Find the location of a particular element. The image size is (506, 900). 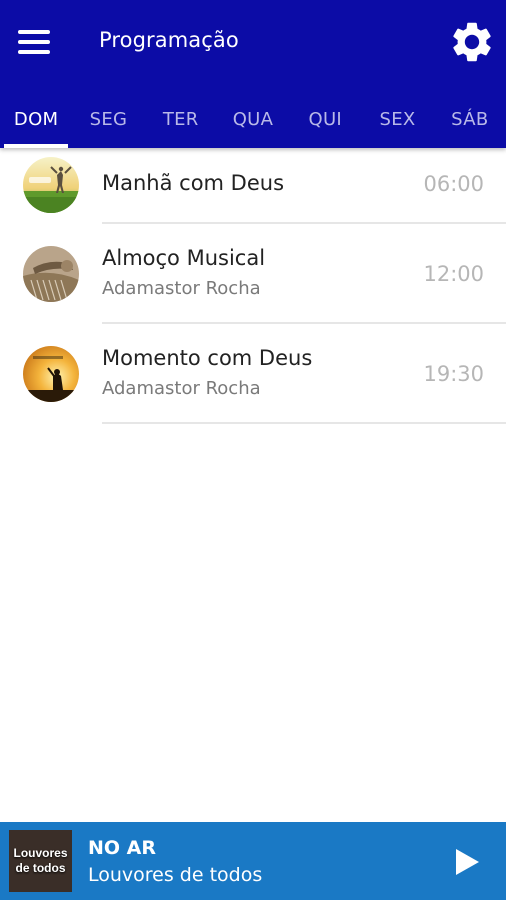

program-name: Momento com Deus is located at coordinates (207, 358).